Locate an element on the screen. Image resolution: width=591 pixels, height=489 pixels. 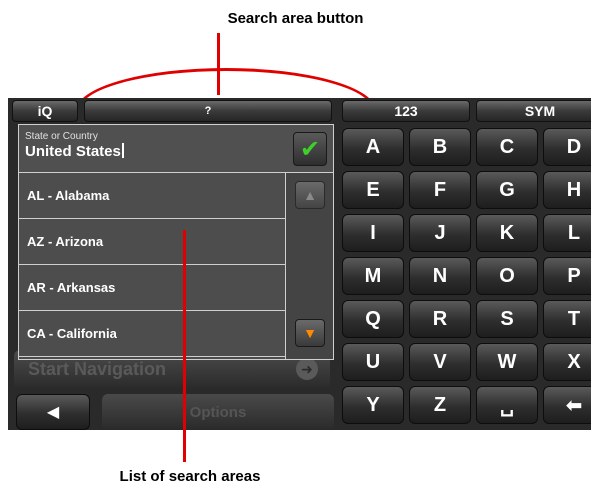
state-country-label: State or Country is located at coordinates (61, 136).